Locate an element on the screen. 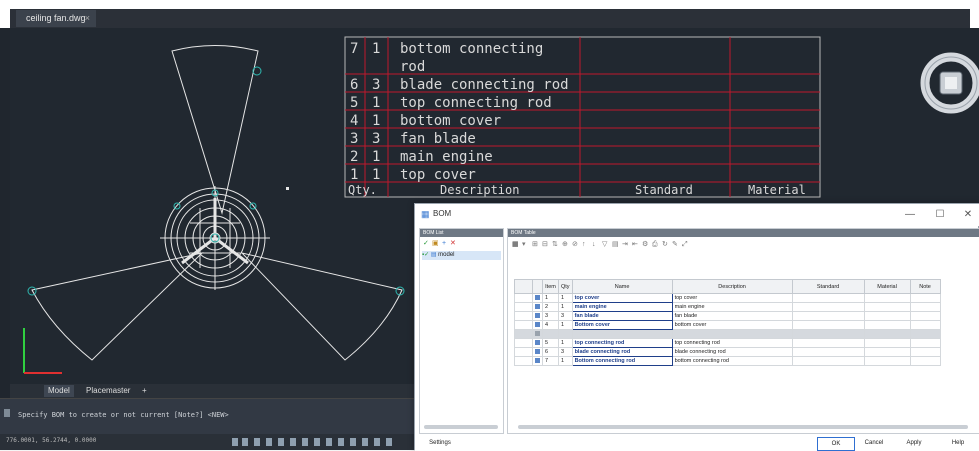 The width and height of the screenshot is (979, 451). refresh-icon: ↻ is located at coordinates (665, 244).